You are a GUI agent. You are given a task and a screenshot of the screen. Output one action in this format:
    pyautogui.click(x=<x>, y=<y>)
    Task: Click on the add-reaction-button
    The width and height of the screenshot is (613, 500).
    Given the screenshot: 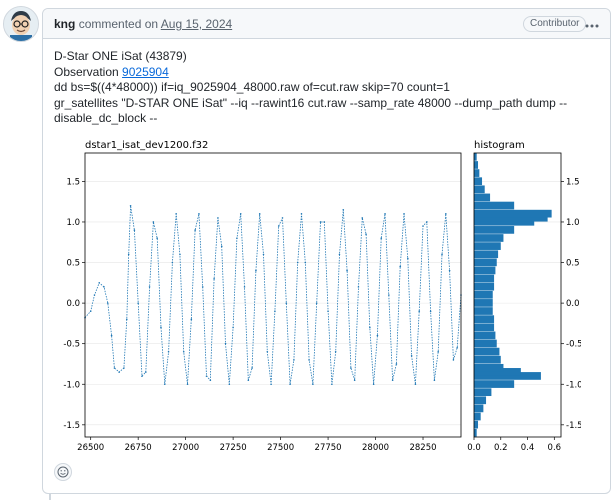 What is the action you would take?
    pyautogui.click(x=63, y=472)
    